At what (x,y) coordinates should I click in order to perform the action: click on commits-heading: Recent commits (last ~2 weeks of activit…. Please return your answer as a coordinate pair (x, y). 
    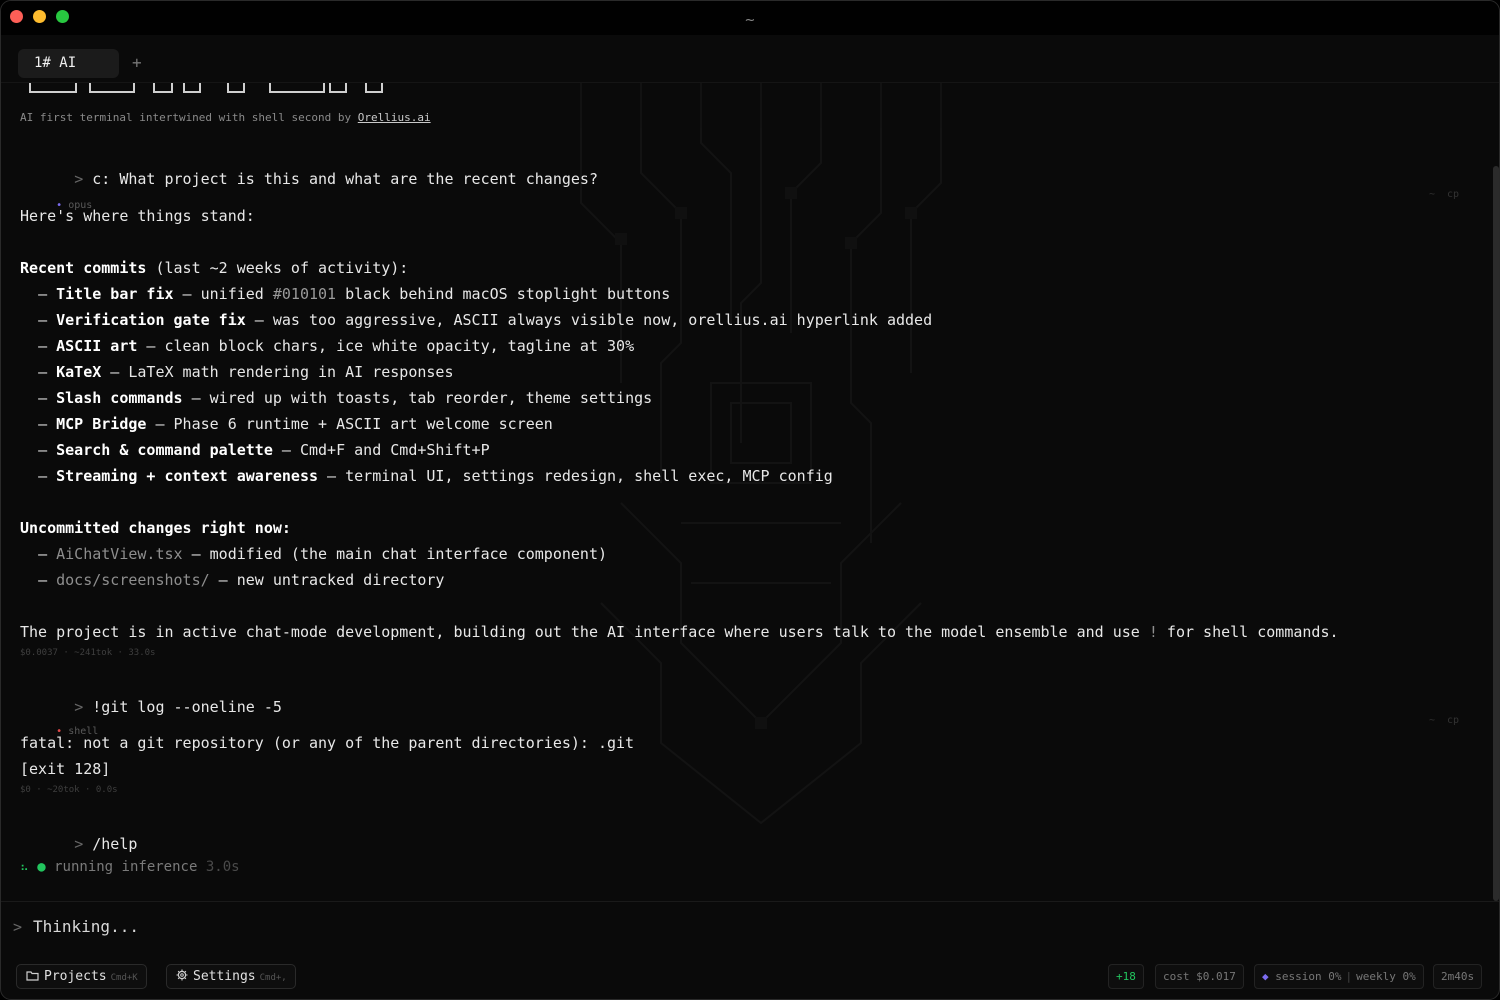
    Looking at the image, I should click on (214, 268).